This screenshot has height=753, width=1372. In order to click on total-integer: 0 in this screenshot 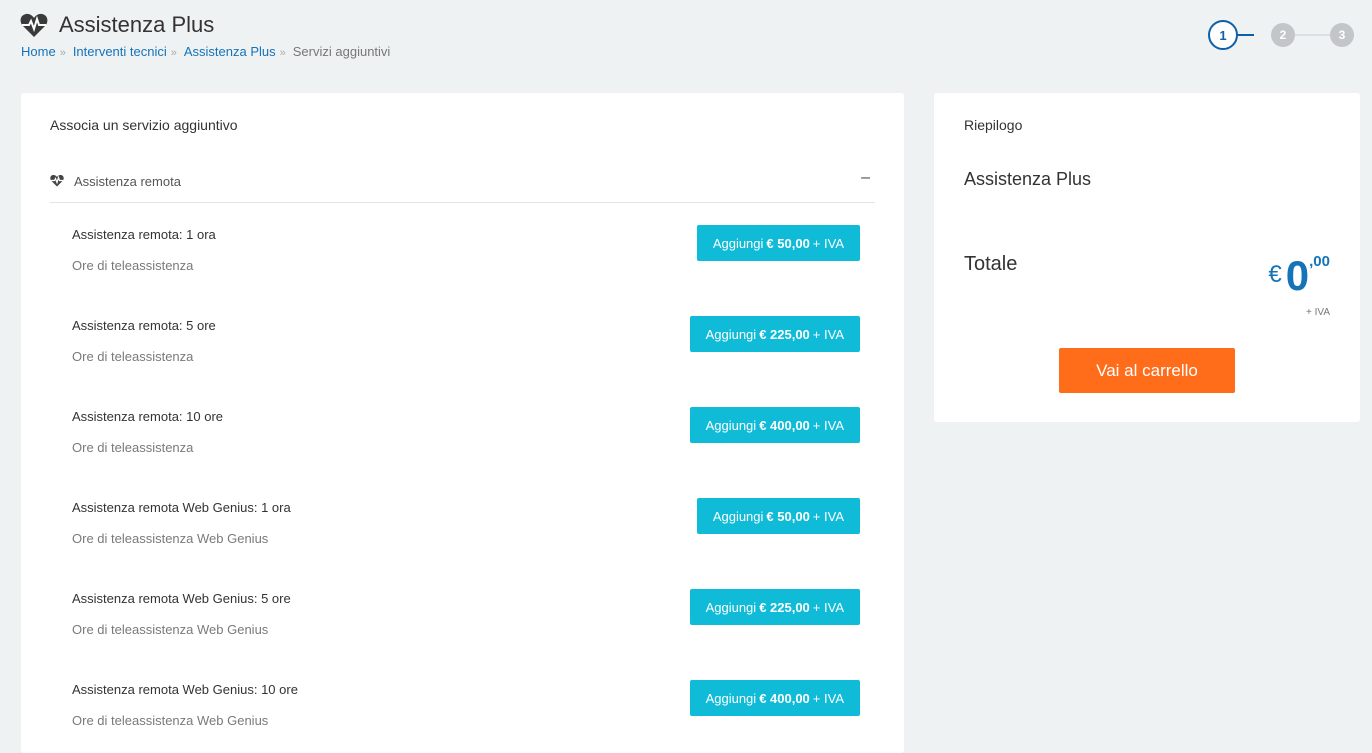, I will do `click(1297, 275)`.